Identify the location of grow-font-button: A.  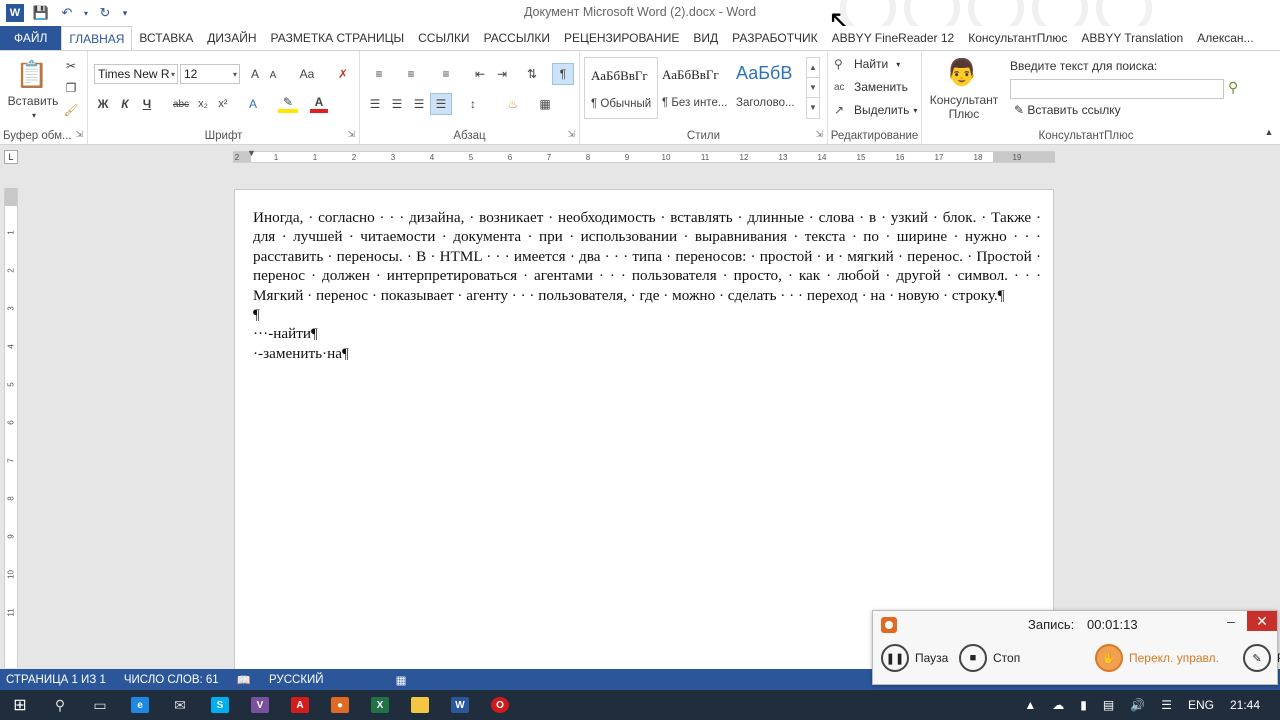
(255, 74).